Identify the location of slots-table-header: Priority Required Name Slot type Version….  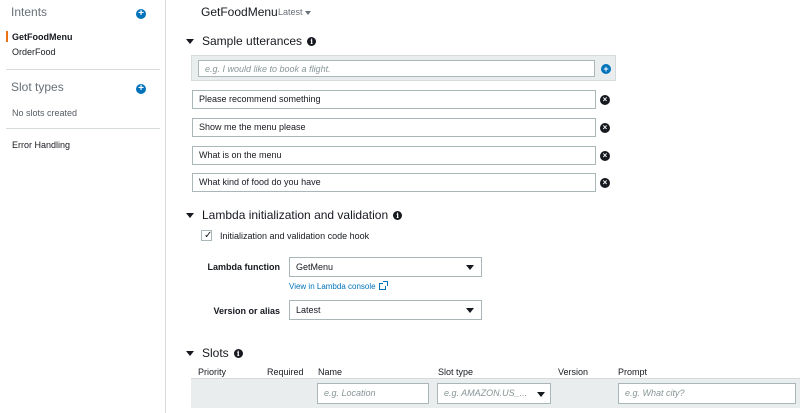
(496, 370).